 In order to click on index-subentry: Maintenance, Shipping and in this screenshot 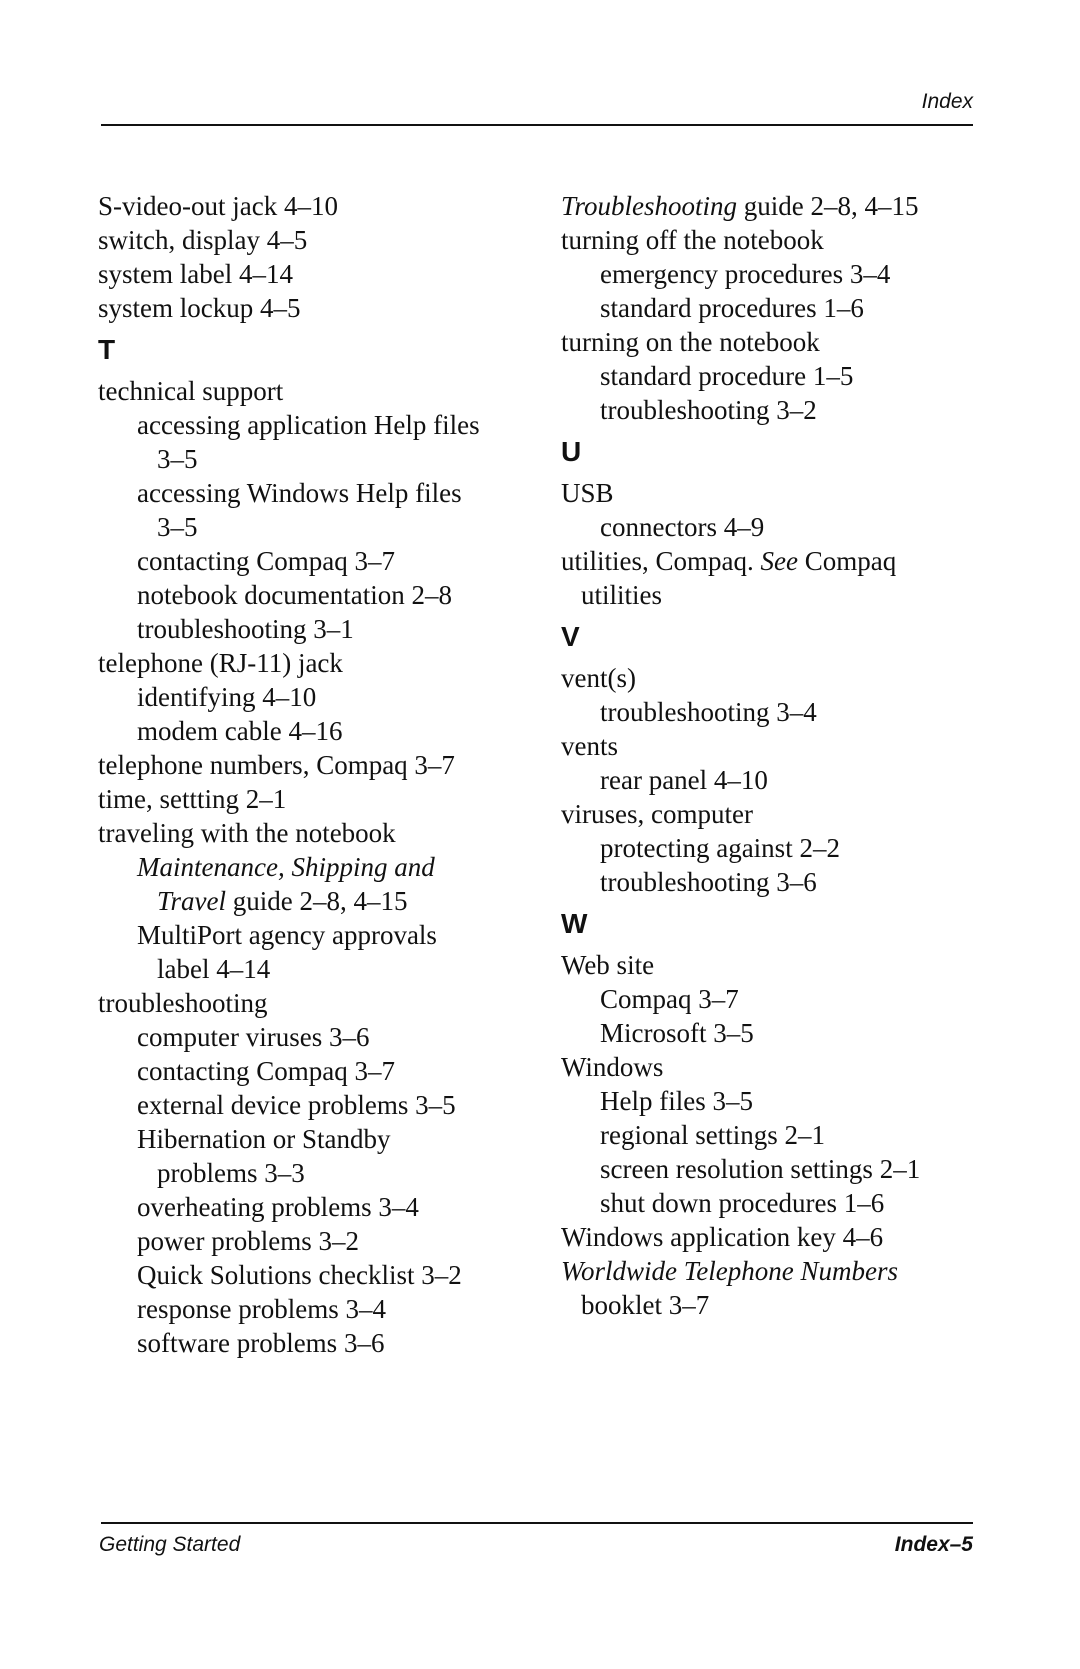, I will do `click(286, 867)`.